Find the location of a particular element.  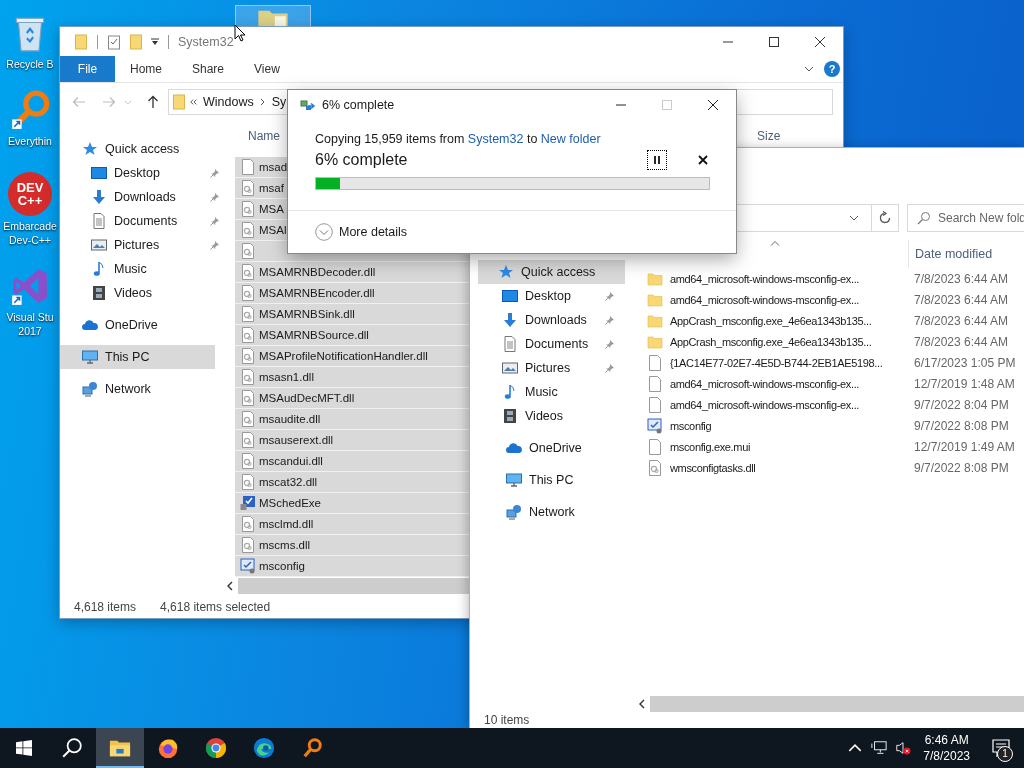

file-name: wmsconfigtasks.dll is located at coordinates (792, 467).